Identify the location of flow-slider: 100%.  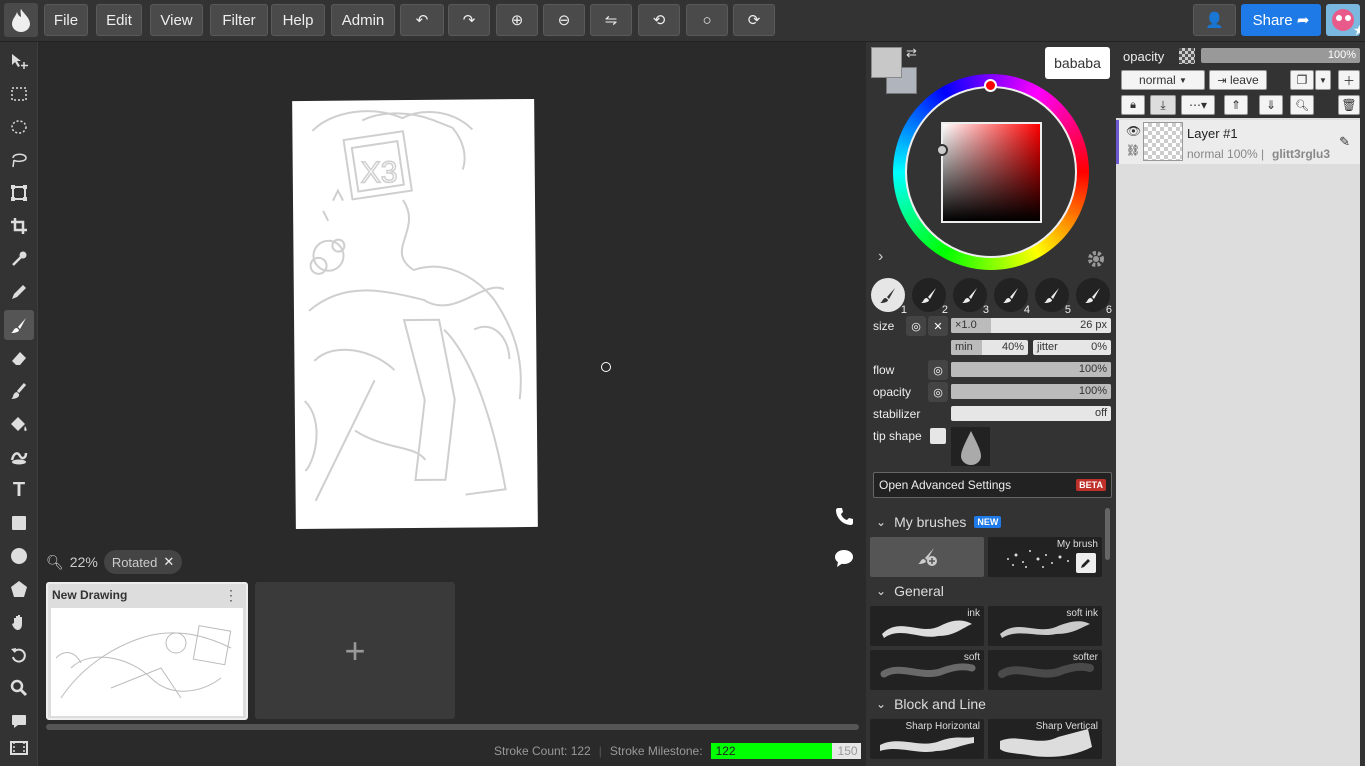
(1031, 369).